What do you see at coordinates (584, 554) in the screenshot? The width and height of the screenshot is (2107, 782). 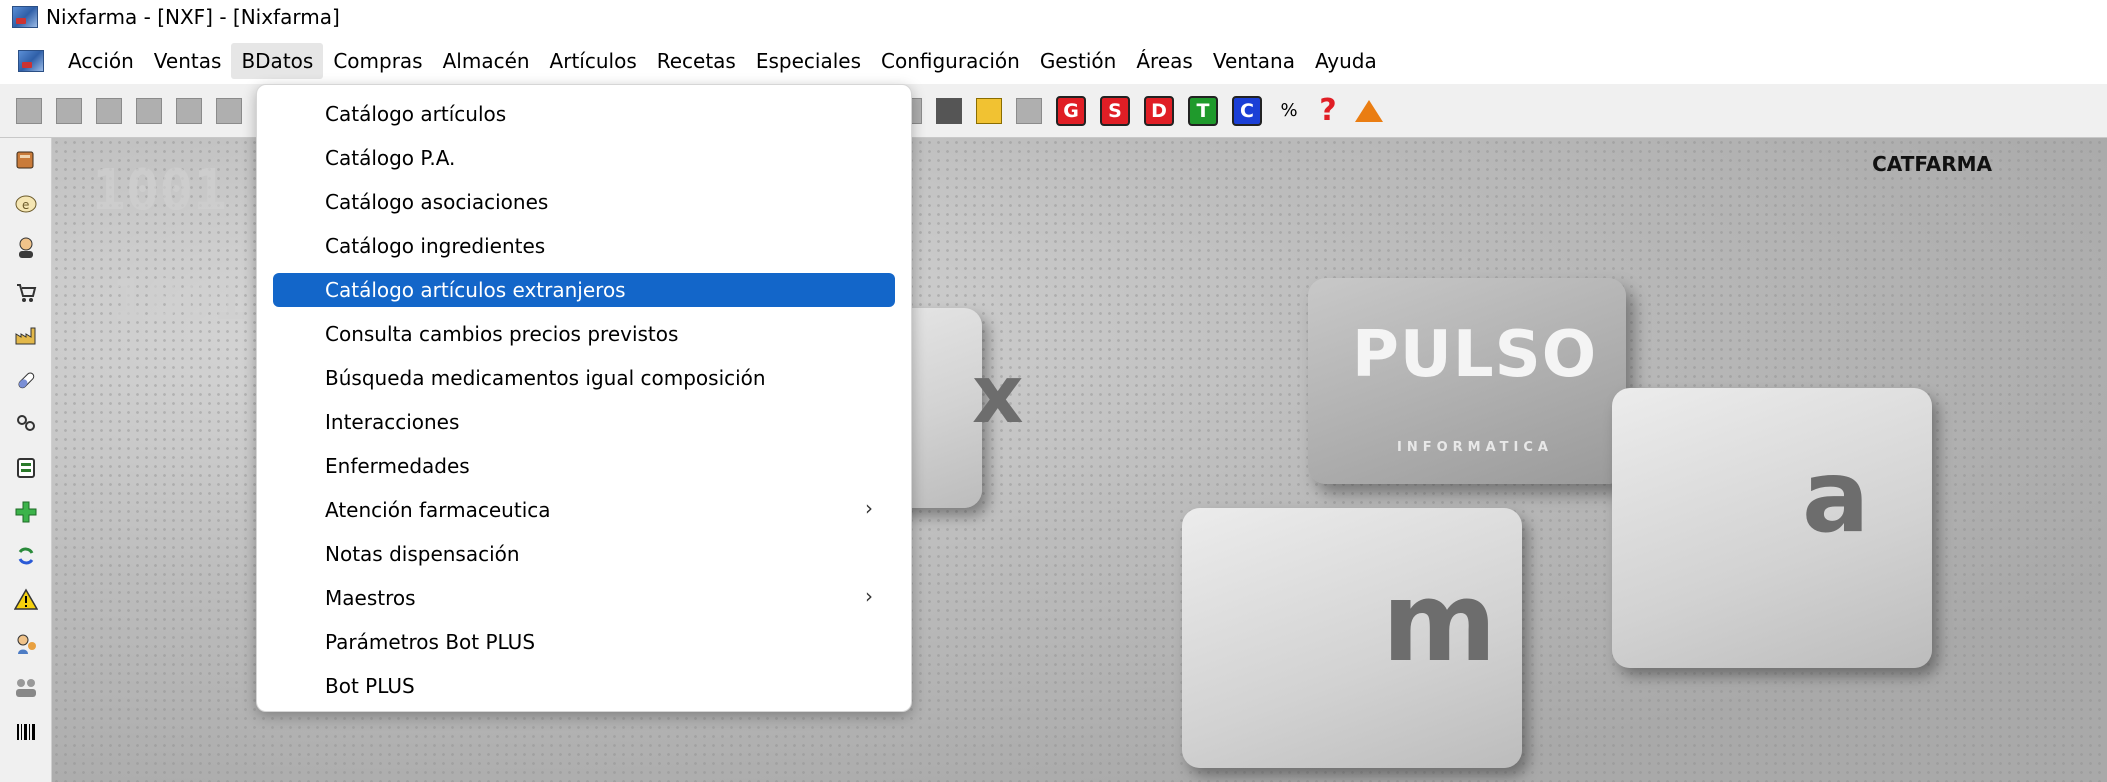 I see `menu-item-notas-dispensacion: Notas dispensación` at bounding box center [584, 554].